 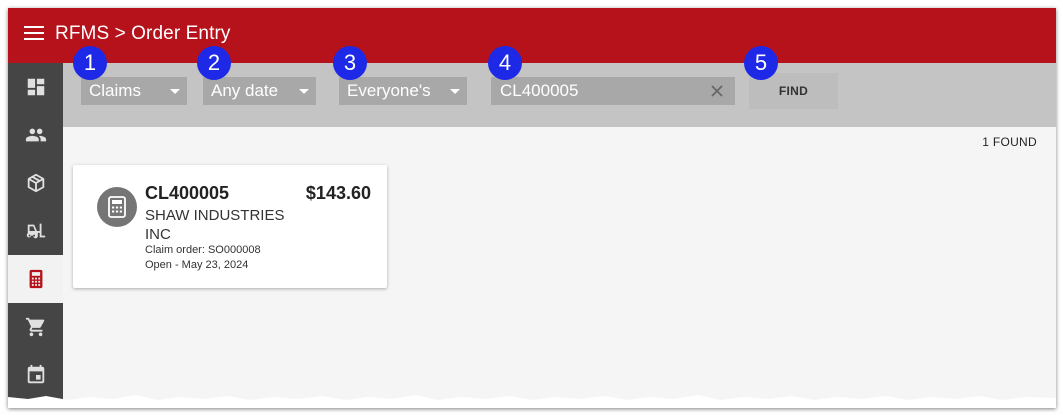 What do you see at coordinates (350, 63) in the screenshot?
I see `step-badge-3: 3` at bounding box center [350, 63].